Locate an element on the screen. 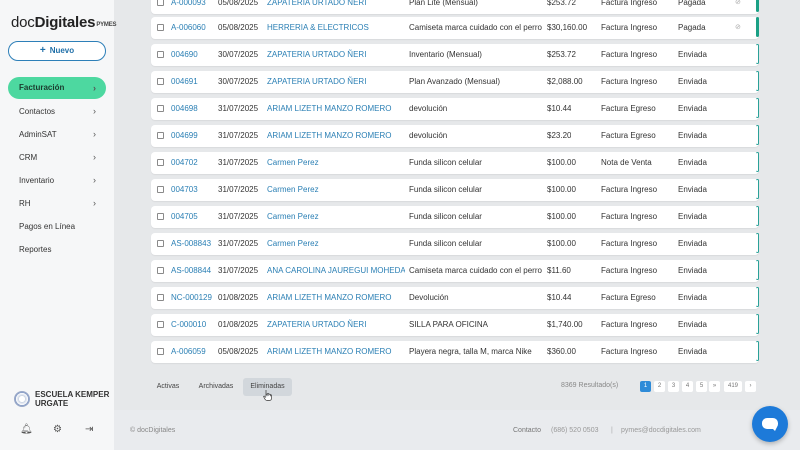  invoice-folio-link: AS-008843 is located at coordinates (191, 244).